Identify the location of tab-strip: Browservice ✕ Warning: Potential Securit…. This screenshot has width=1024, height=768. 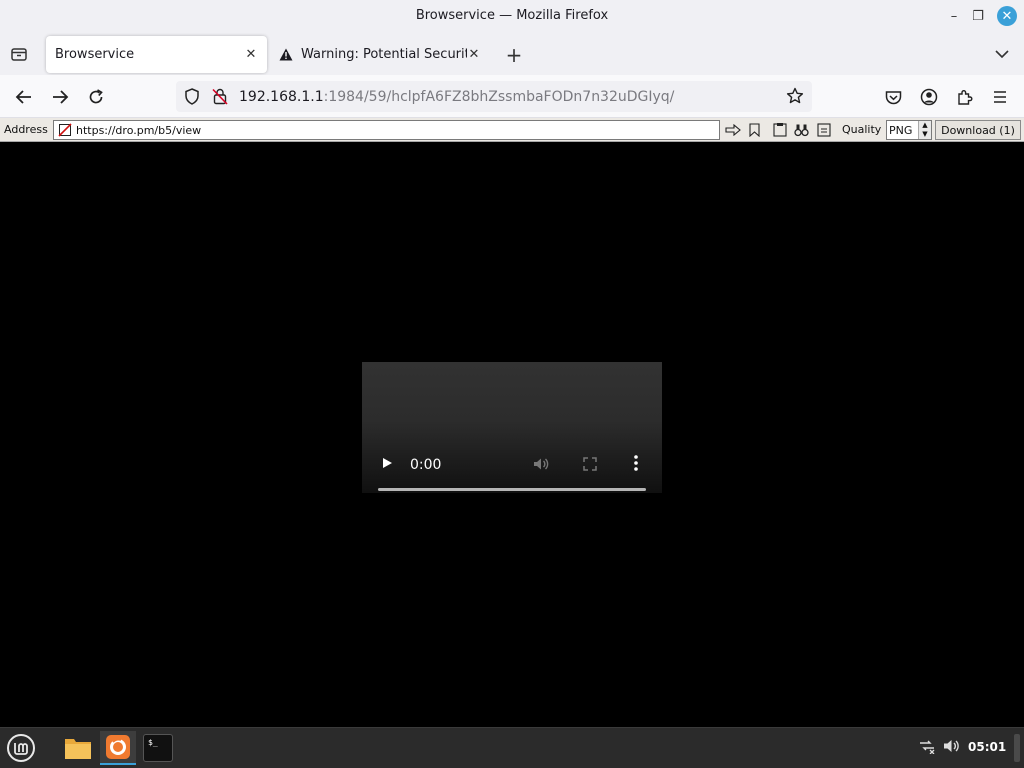
(512, 54).